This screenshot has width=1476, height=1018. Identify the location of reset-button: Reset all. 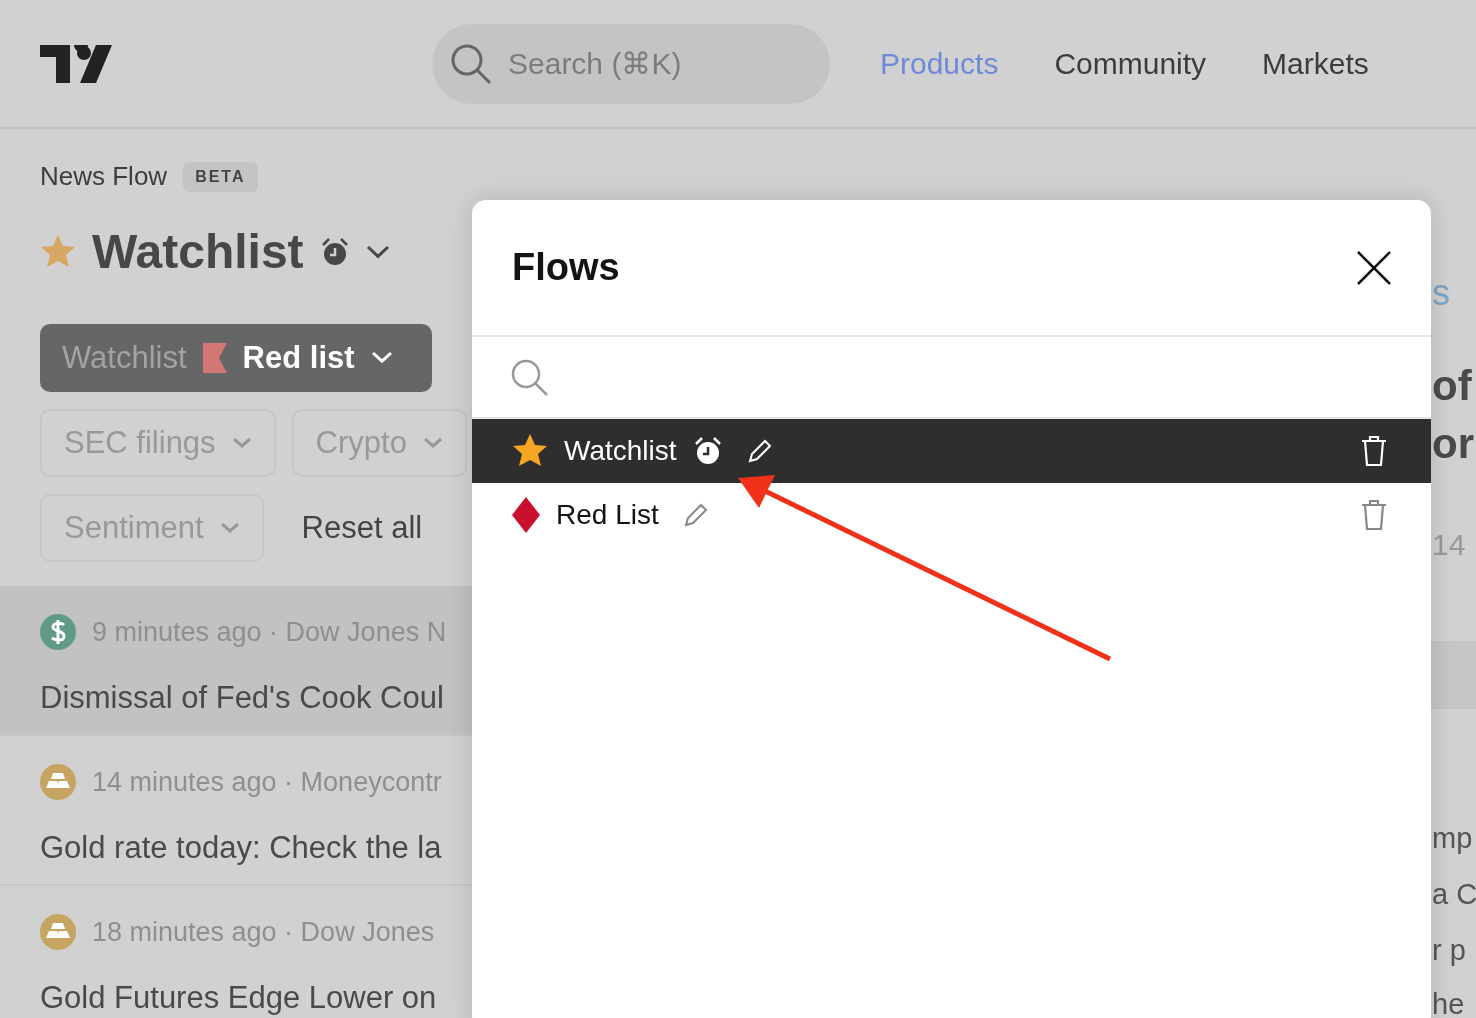
(362, 528).